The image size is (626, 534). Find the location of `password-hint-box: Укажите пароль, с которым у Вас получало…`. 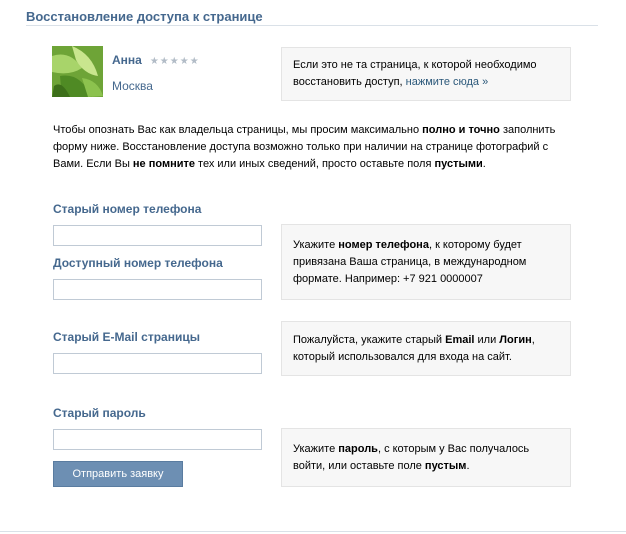

password-hint-box: Укажите пароль, с которым у Вас получало… is located at coordinates (426, 457).